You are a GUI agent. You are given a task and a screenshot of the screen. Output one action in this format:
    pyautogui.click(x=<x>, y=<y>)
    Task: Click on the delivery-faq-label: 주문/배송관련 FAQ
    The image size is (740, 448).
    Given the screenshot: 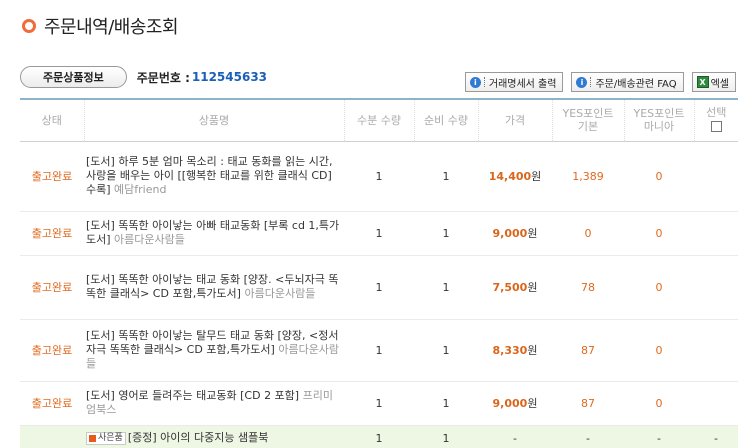 What is the action you would take?
    pyautogui.click(x=636, y=84)
    